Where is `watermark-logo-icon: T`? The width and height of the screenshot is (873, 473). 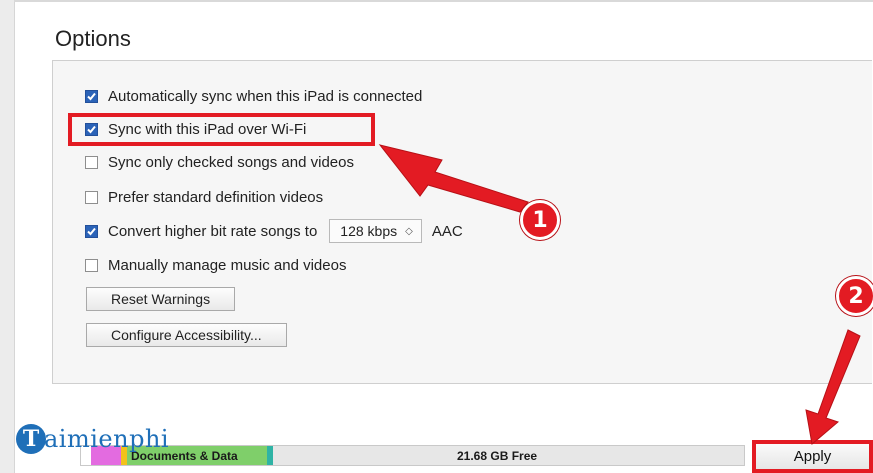 watermark-logo-icon: T is located at coordinates (31, 439).